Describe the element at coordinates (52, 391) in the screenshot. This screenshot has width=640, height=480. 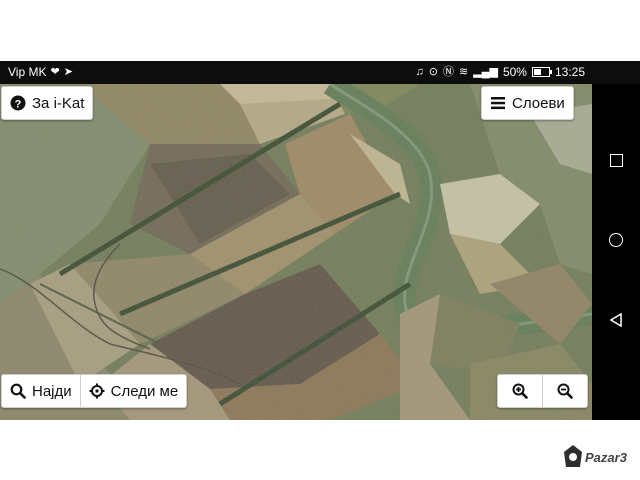
I see `search-button-label: Најди` at that location.